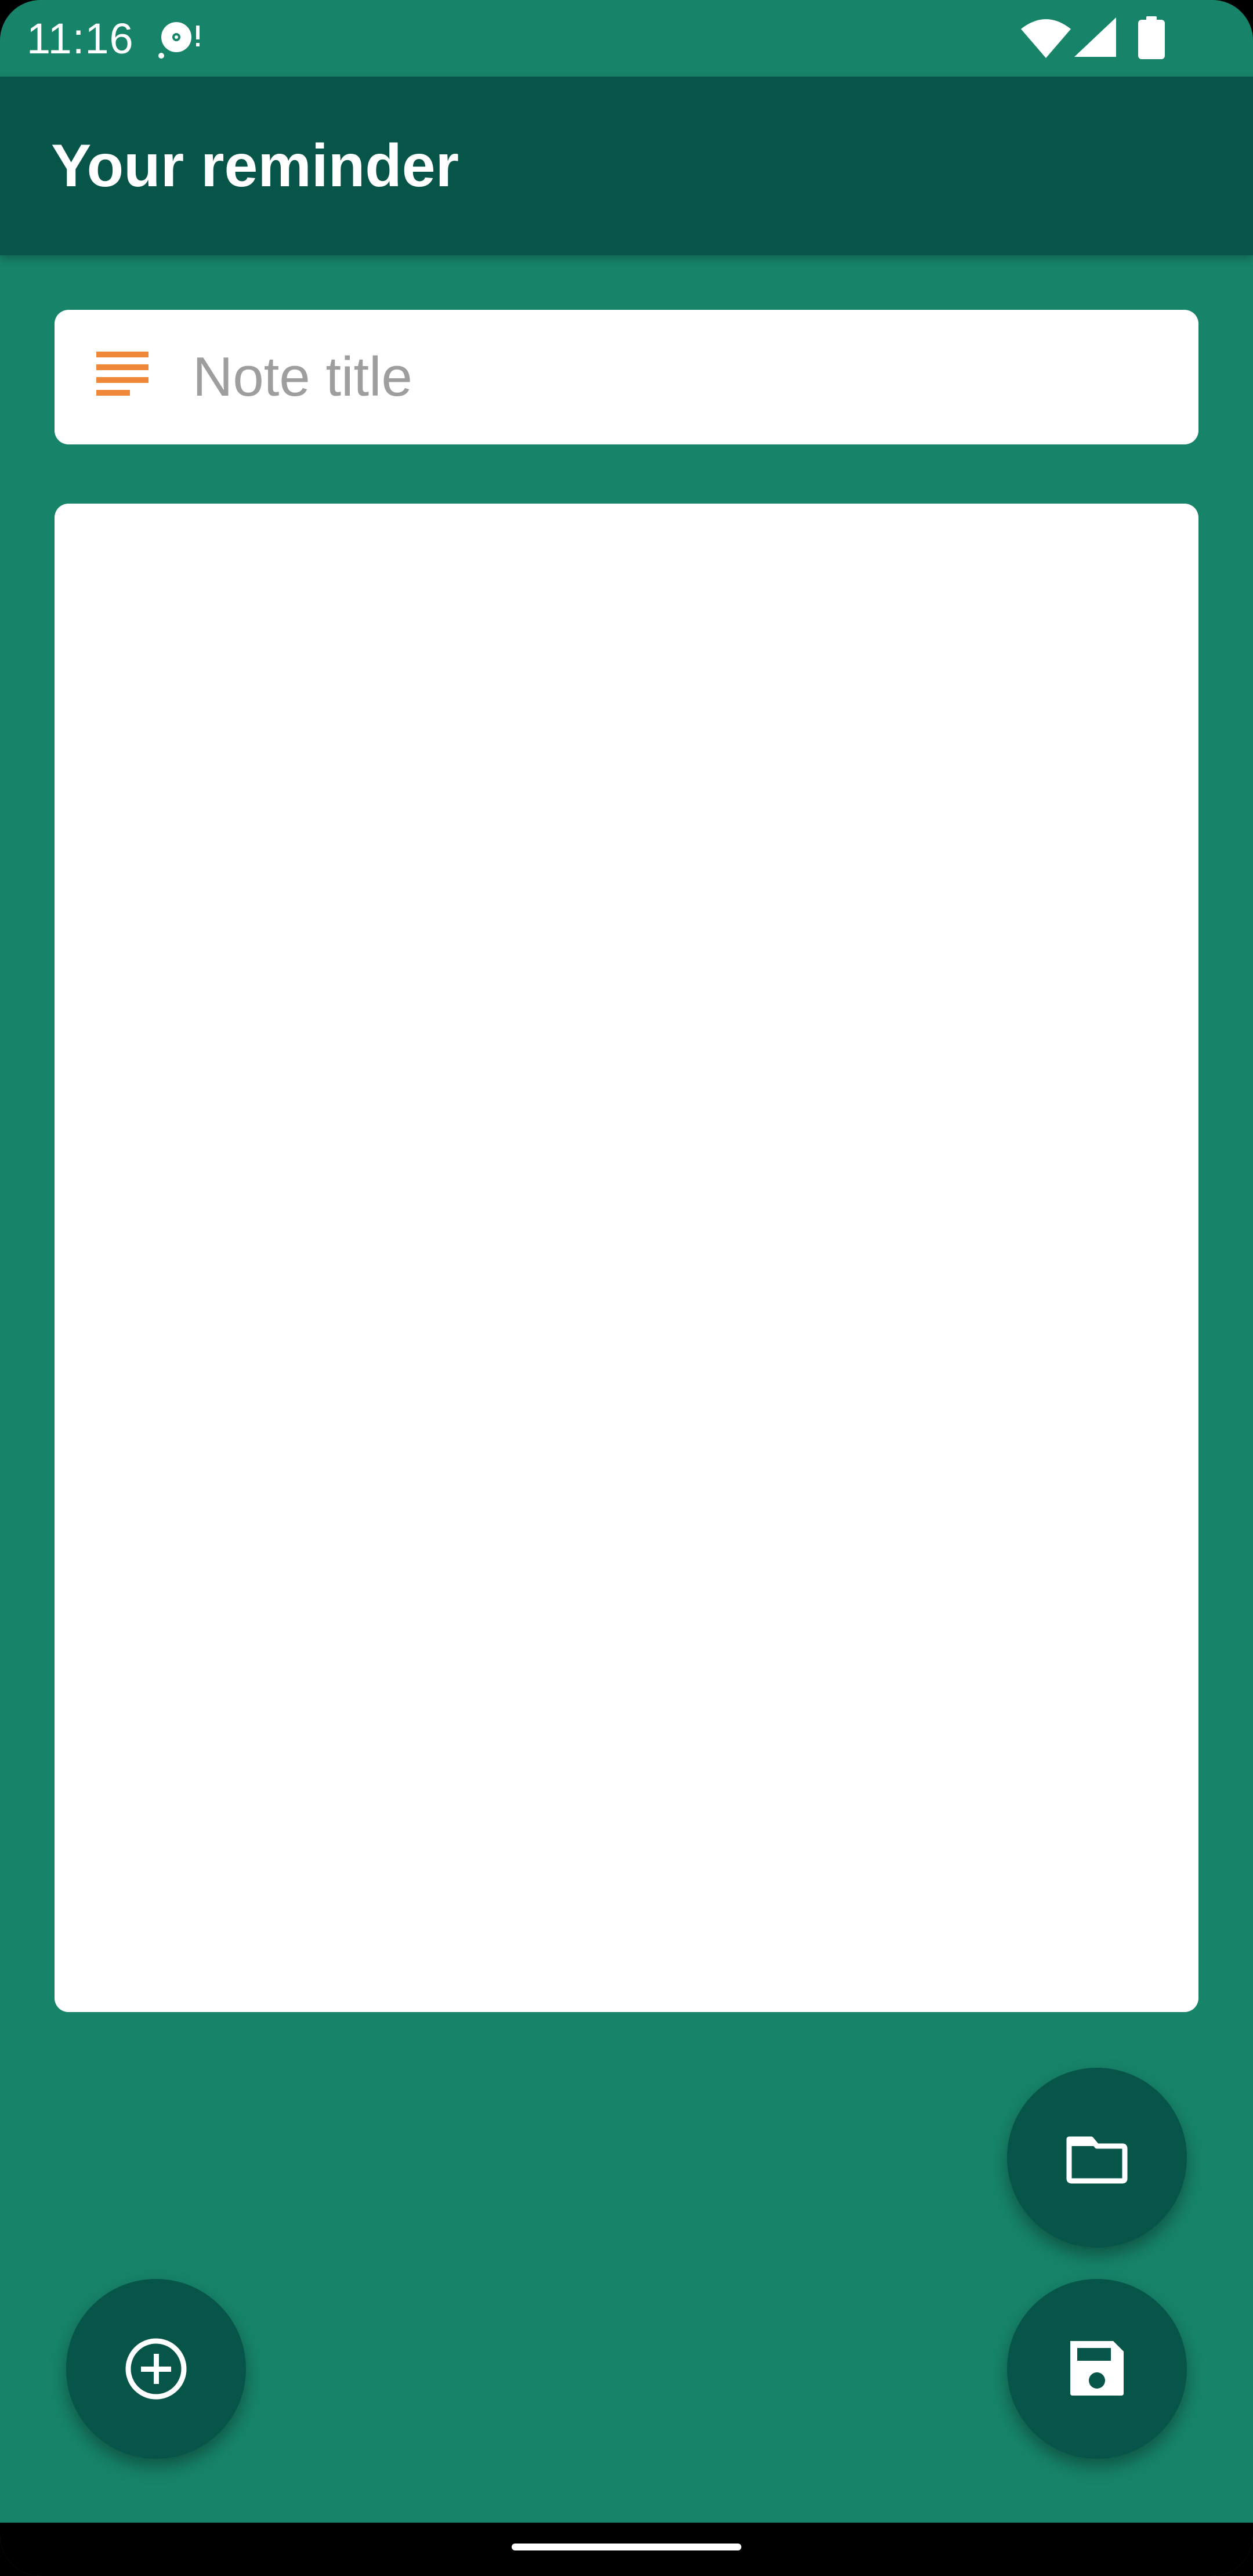  I want to click on open-folder-button, so click(1097, 2158).